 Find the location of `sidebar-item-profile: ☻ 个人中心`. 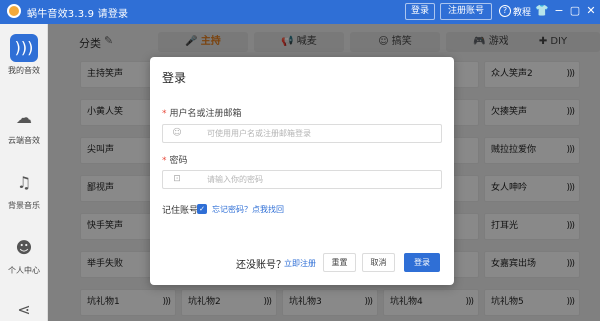

sidebar-item-profile: ☻ 个人中心 is located at coordinates (24, 255).